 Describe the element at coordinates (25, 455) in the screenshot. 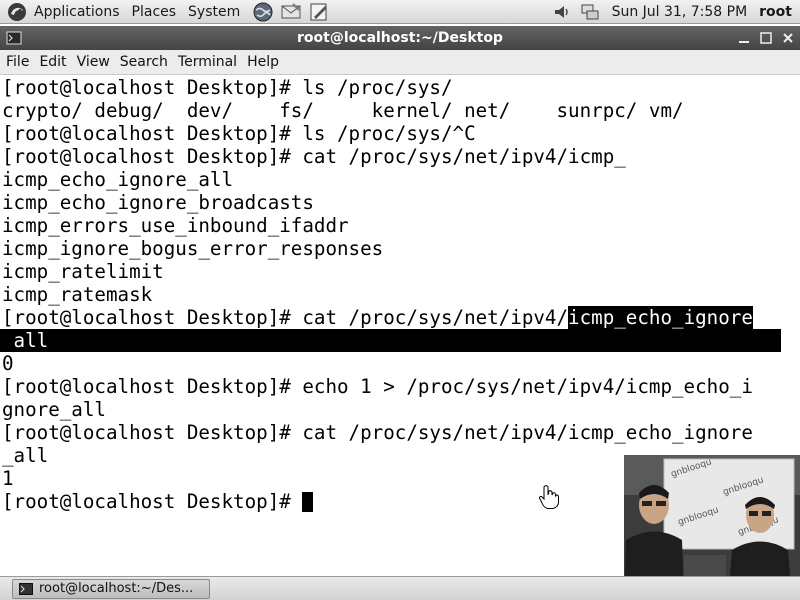

I see `terminal-line: _all` at that location.